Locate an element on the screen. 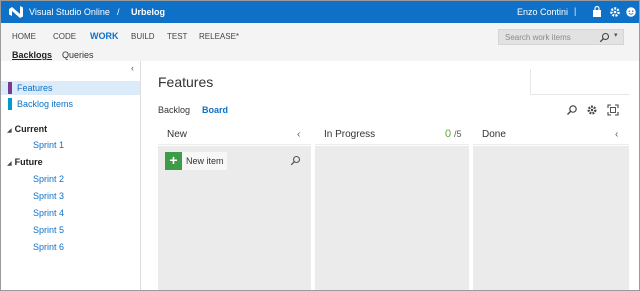 Image resolution: width=640 pixels, height=291 pixels. fullscreen-icon is located at coordinates (613, 110).